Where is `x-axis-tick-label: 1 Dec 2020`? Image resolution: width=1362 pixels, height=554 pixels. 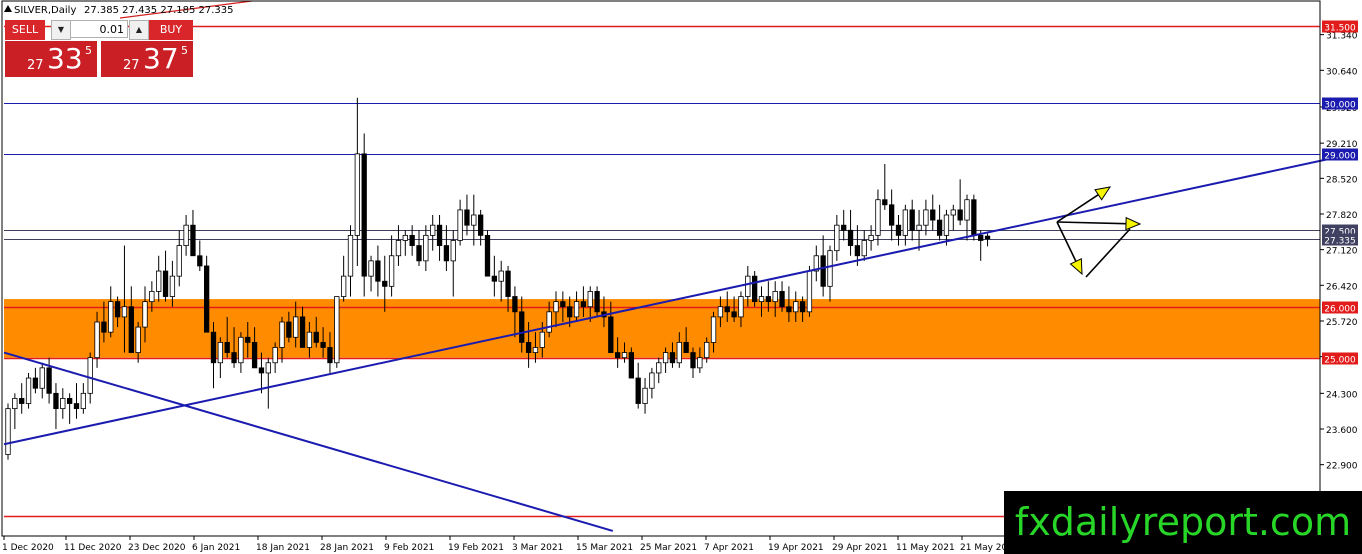
x-axis-tick-label: 1 Dec 2020 is located at coordinates (28, 548).